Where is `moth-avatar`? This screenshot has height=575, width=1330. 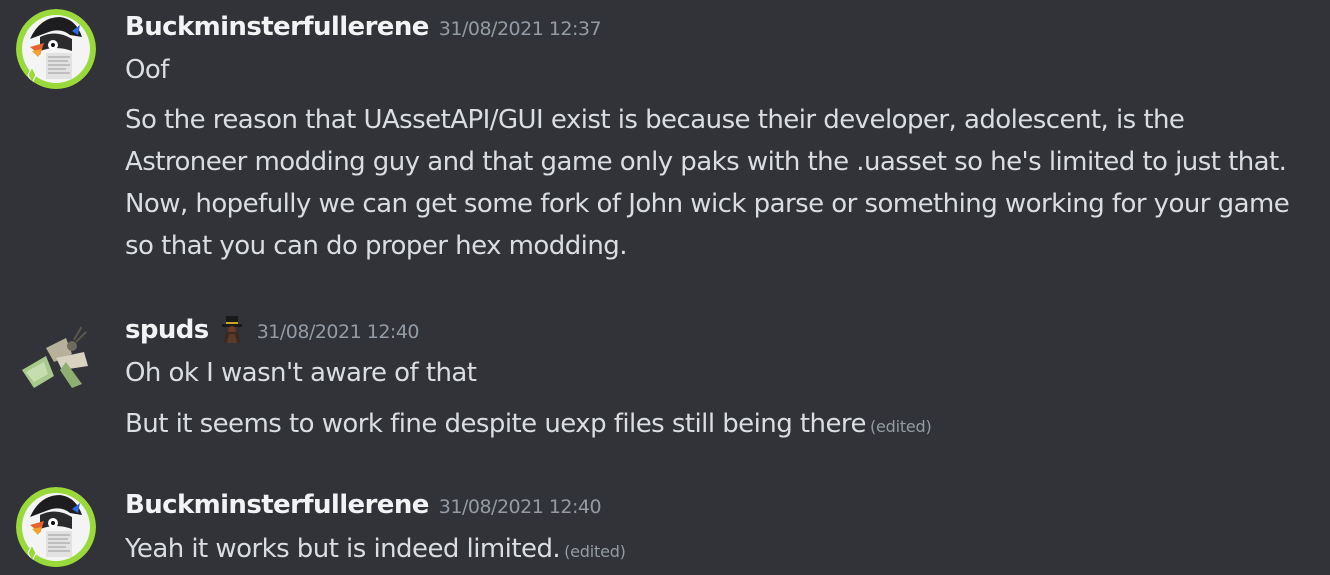
moth-avatar is located at coordinates (56, 358).